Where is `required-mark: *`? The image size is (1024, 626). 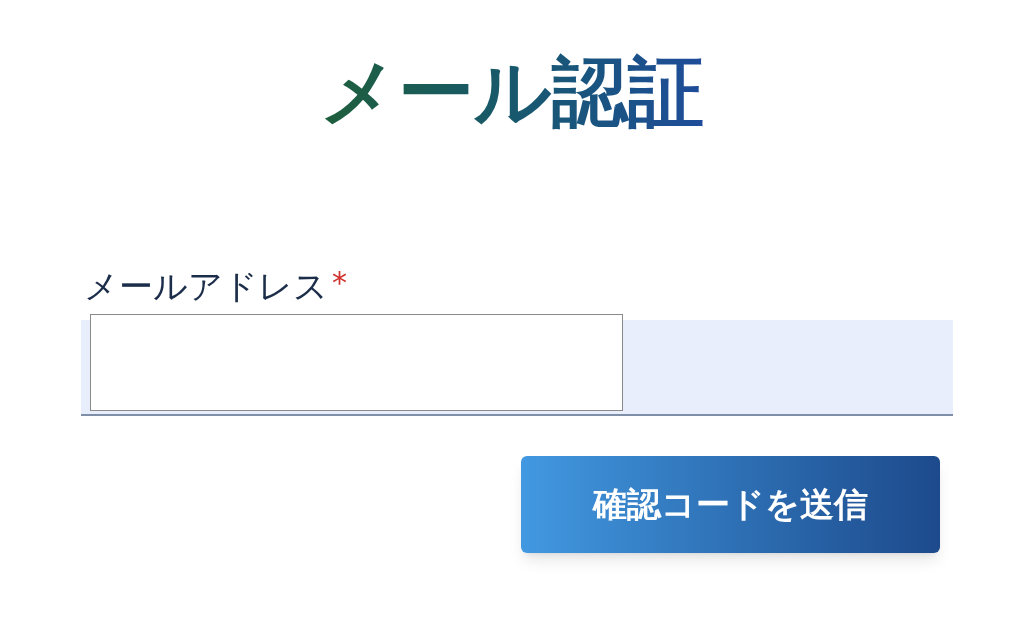 required-mark: * is located at coordinates (339, 283).